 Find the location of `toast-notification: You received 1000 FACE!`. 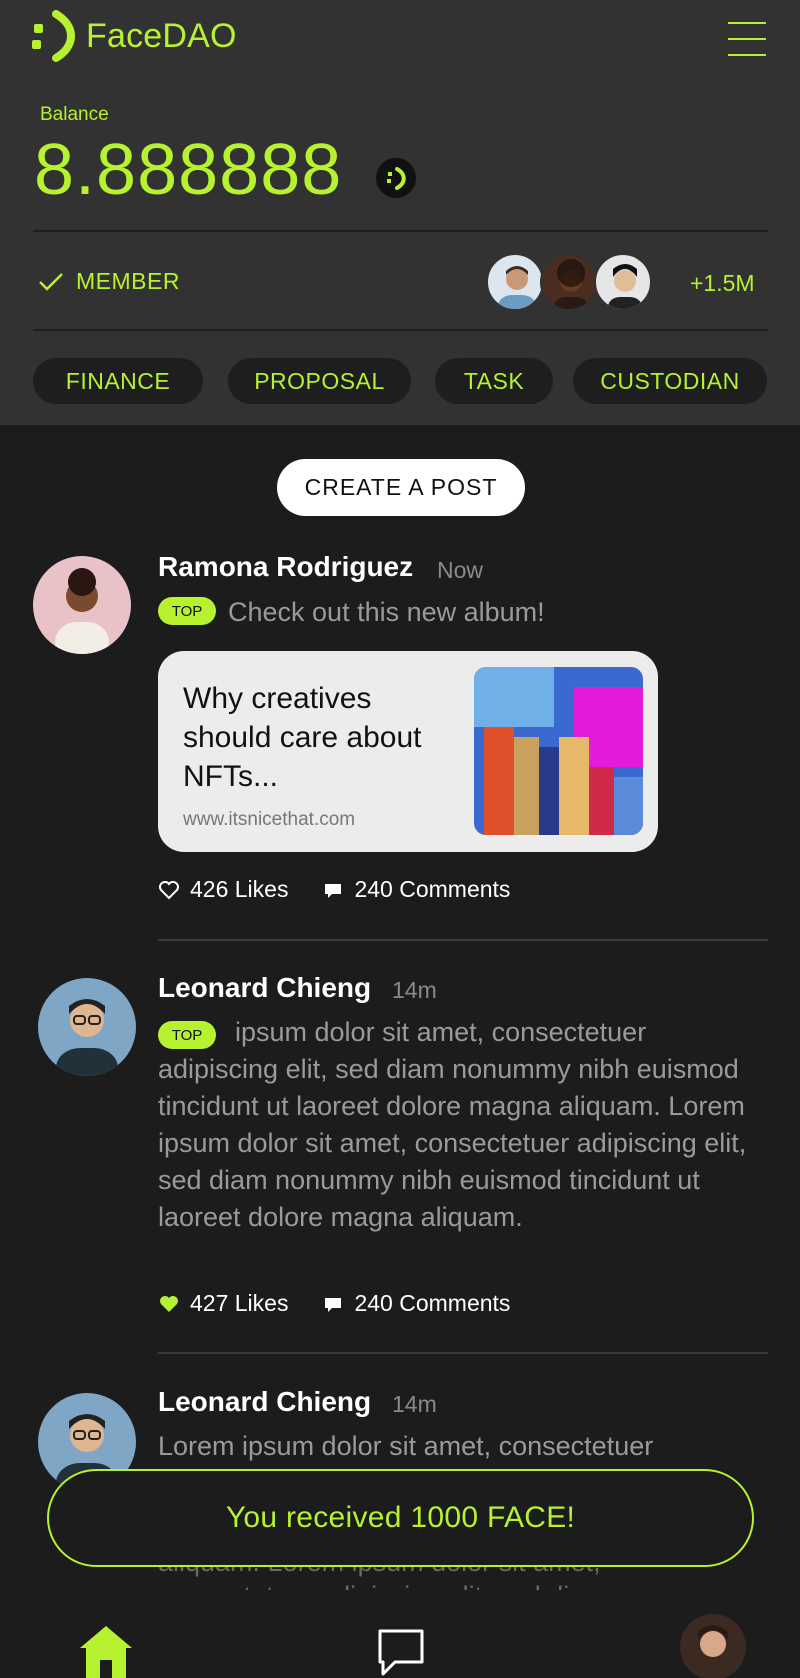

toast-notification: You received 1000 FACE! is located at coordinates (400, 1518).